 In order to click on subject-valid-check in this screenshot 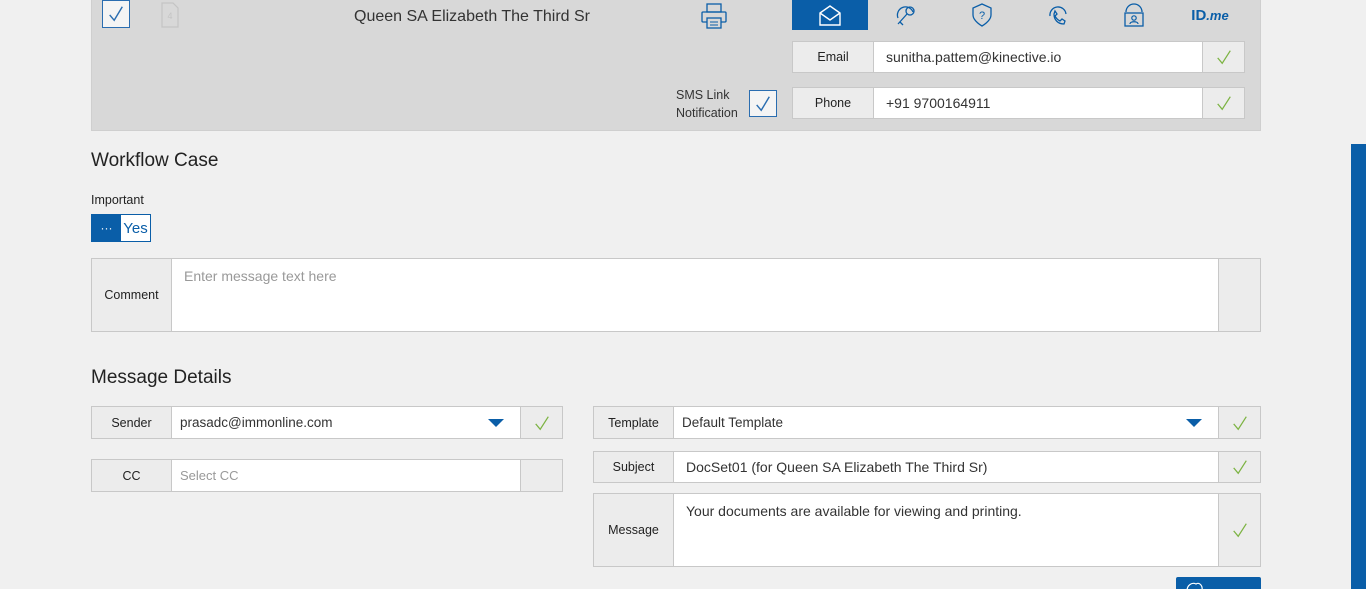, I will do `click(1239, 467)`.